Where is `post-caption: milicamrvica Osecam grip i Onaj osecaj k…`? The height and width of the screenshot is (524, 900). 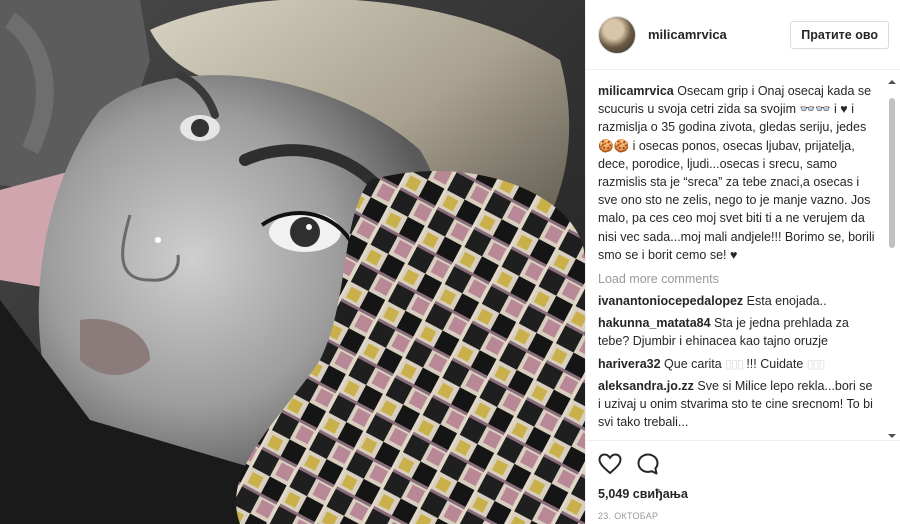 post-caption: milicamrvica Osecam grip i Onaj osecaj k… is located at coordinates (737, 173).